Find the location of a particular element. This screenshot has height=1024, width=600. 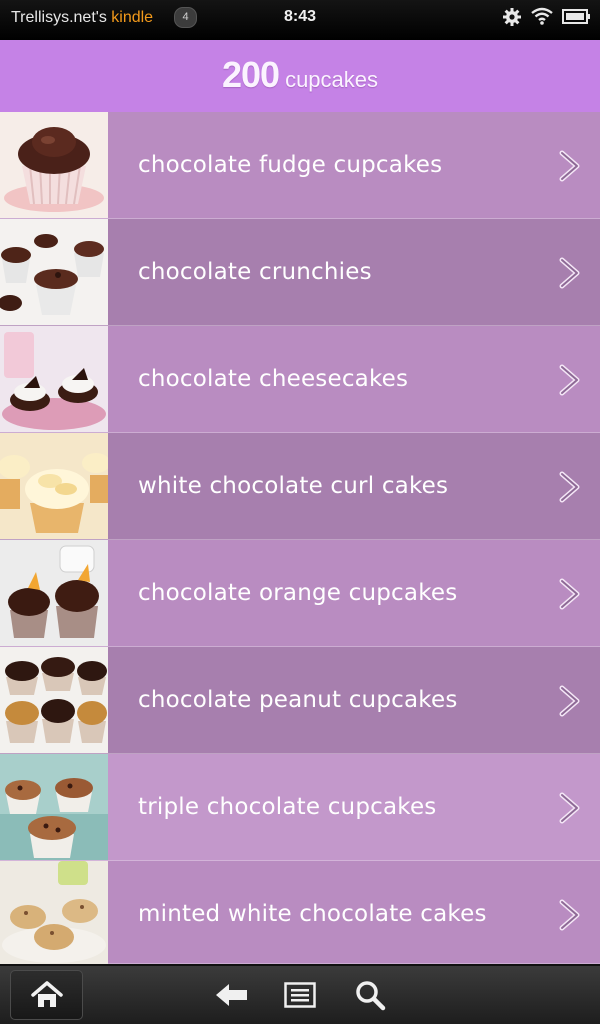

recipe-row: triple chocolate cupcakes is located at coordinates (300, 807).